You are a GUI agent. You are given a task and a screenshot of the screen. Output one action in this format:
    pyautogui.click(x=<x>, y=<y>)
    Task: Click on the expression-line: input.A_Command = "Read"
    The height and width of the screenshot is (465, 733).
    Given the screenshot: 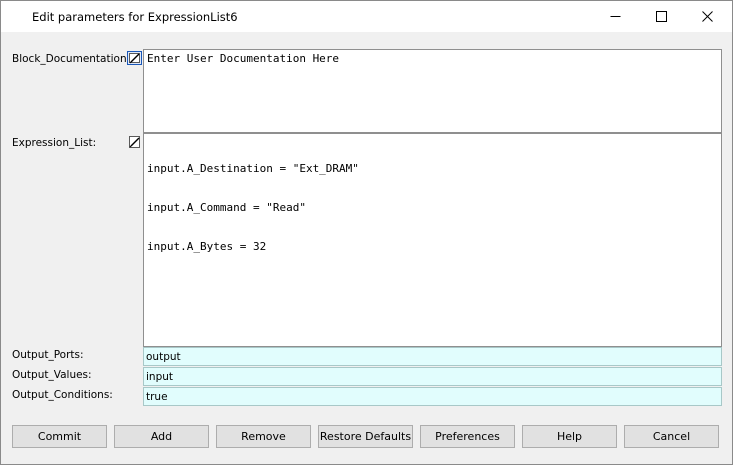 What is the action you would take?
    pyautogui.click(x=226, y=207)
    